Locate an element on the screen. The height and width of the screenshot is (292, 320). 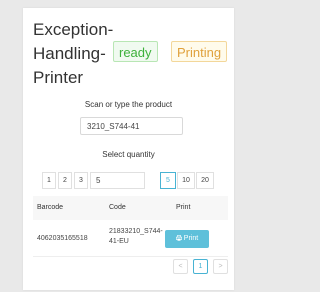
title-line-2: Handling- is located at coordinates (69, 53).